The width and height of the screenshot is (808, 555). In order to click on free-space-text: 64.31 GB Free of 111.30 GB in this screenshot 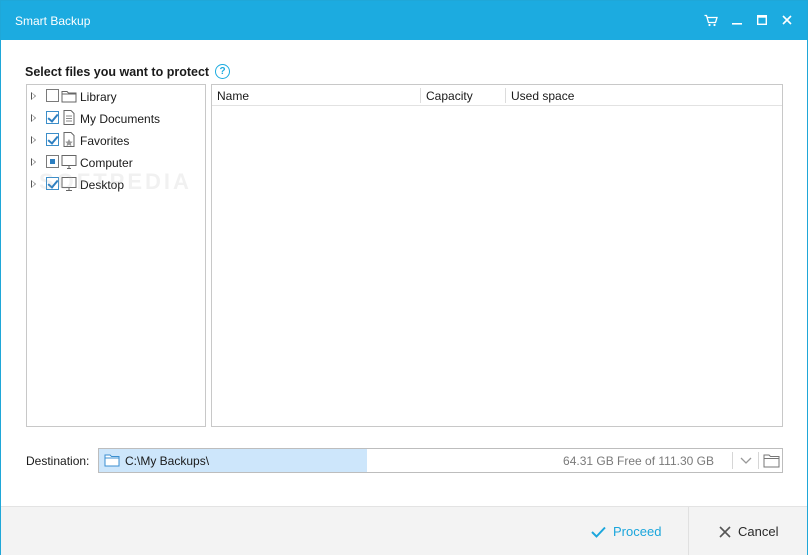, I will do `click(638, 461)`.